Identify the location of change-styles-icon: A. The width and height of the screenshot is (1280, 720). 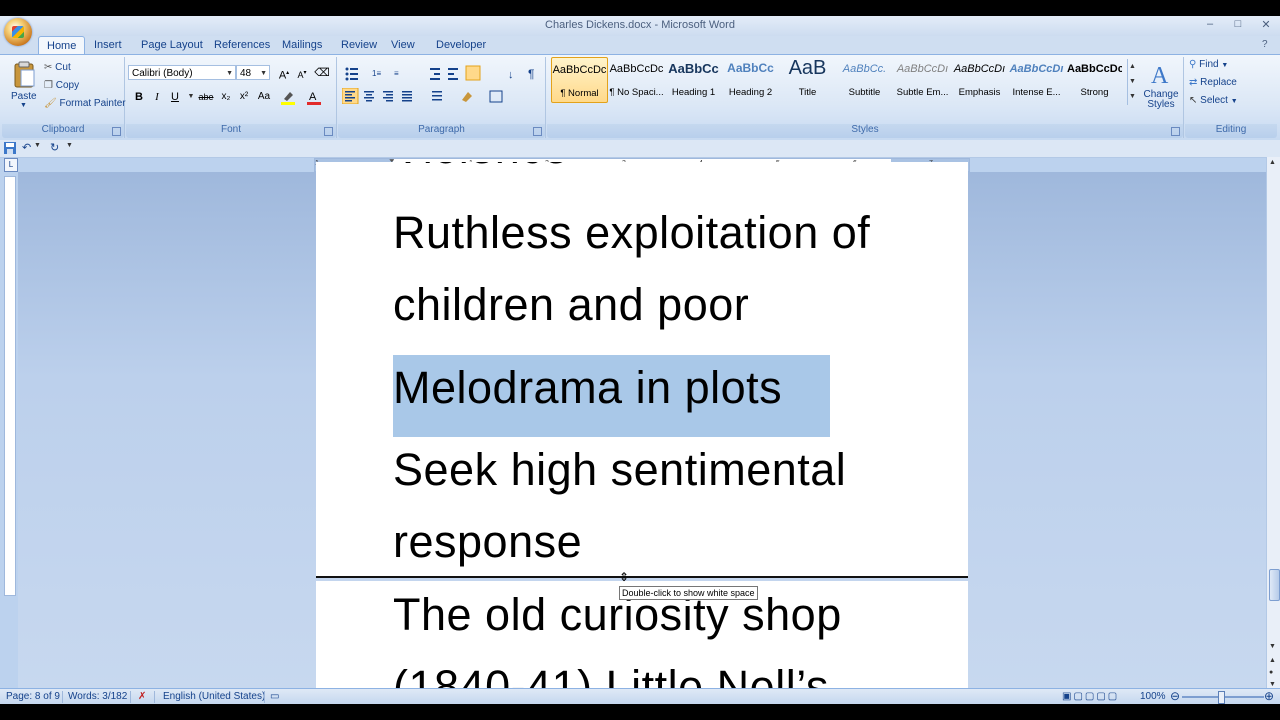
(1160, 76).